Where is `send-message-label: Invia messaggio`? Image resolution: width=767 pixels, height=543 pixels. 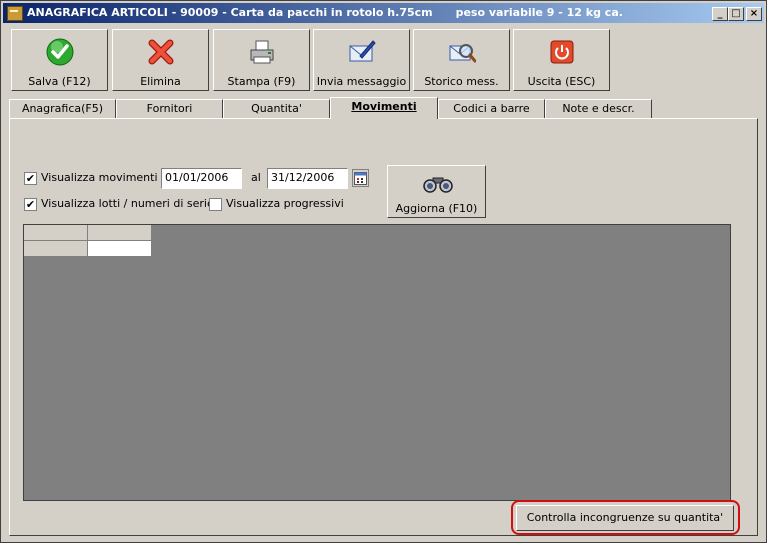
send-message-label: Invia messaggio is located at coordinates (361, 81).